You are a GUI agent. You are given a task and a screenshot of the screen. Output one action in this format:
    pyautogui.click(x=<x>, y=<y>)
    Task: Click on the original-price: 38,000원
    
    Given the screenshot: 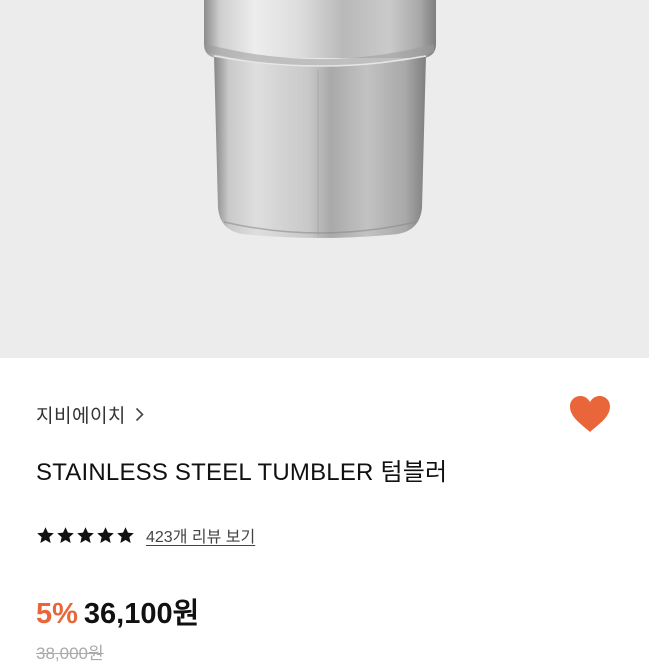 What is the action you would take?
    pyautogui.click(x=70, y=653)
    